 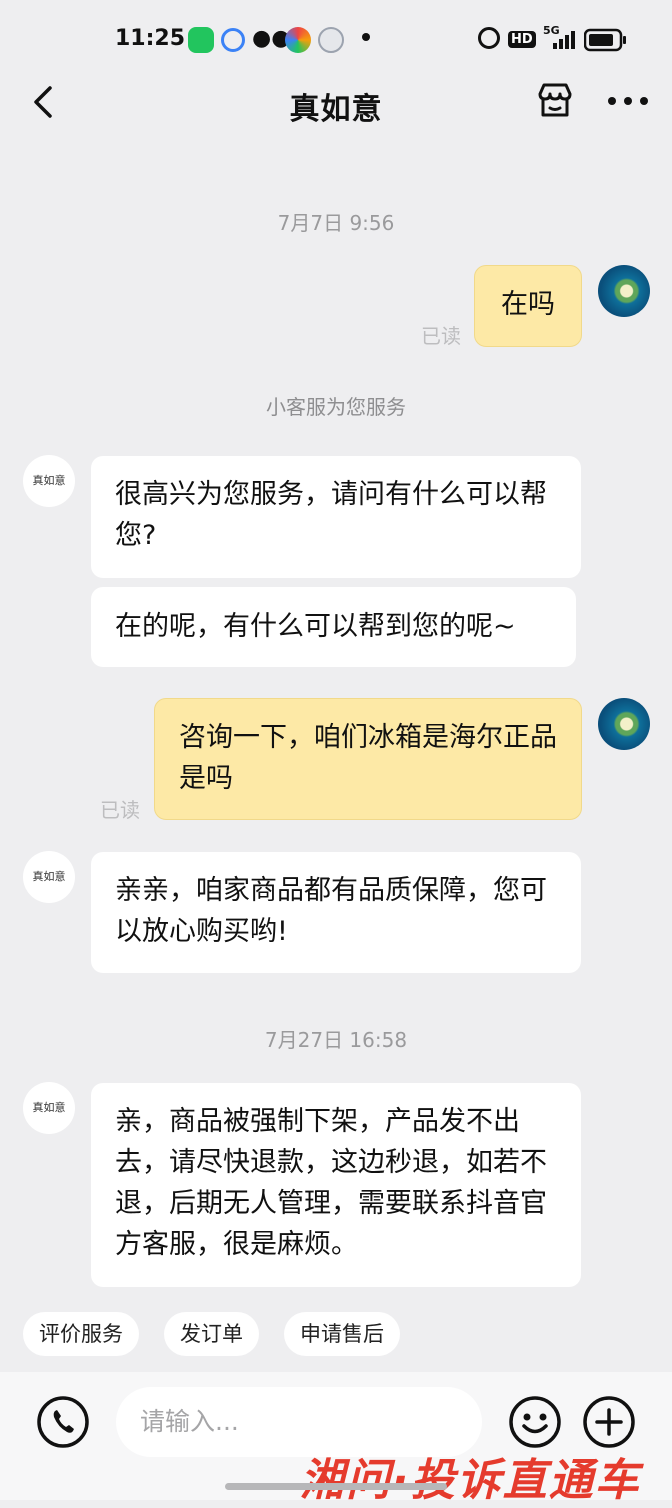 I want to click on watermark: 湘问·投诉直通车, so click(x=470, y=1480).